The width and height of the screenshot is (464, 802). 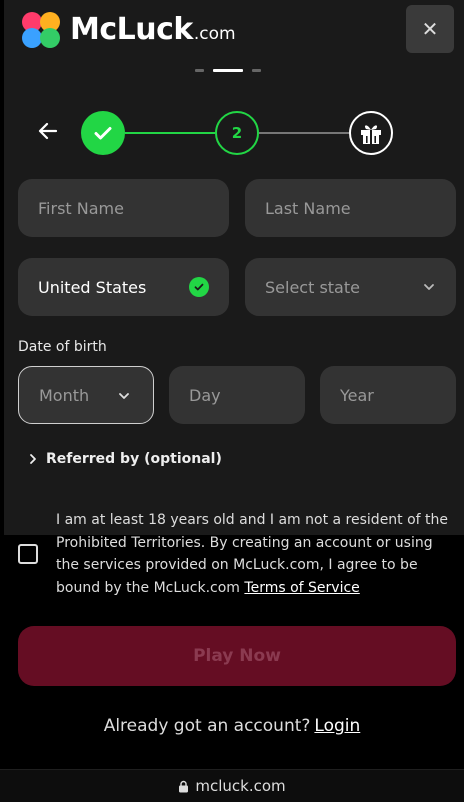 I want to click on valid-check-icon, so click(x=199, y=287).